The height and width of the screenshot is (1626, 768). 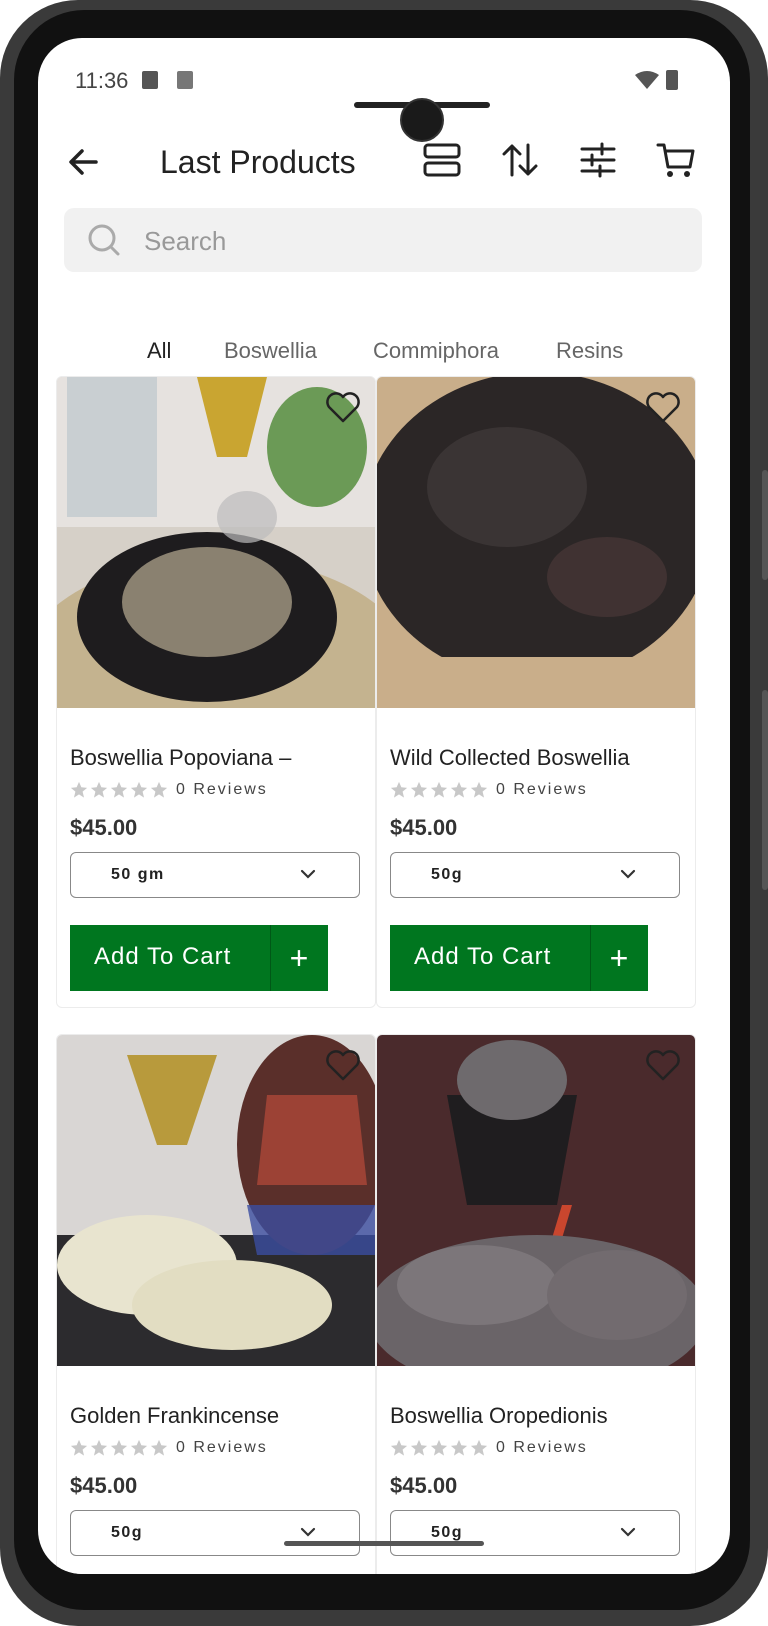 I want to click on product-name: Boswellia Oropedionis, so click(x=499, y=1416).